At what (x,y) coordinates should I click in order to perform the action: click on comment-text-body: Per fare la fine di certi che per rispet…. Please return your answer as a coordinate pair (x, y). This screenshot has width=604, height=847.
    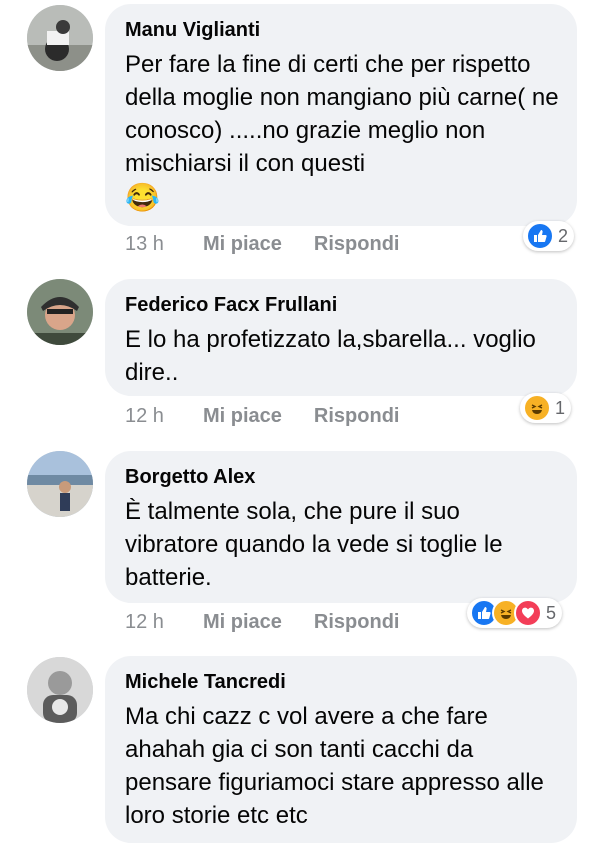
    Looking at the image, I should click on (342, 114).